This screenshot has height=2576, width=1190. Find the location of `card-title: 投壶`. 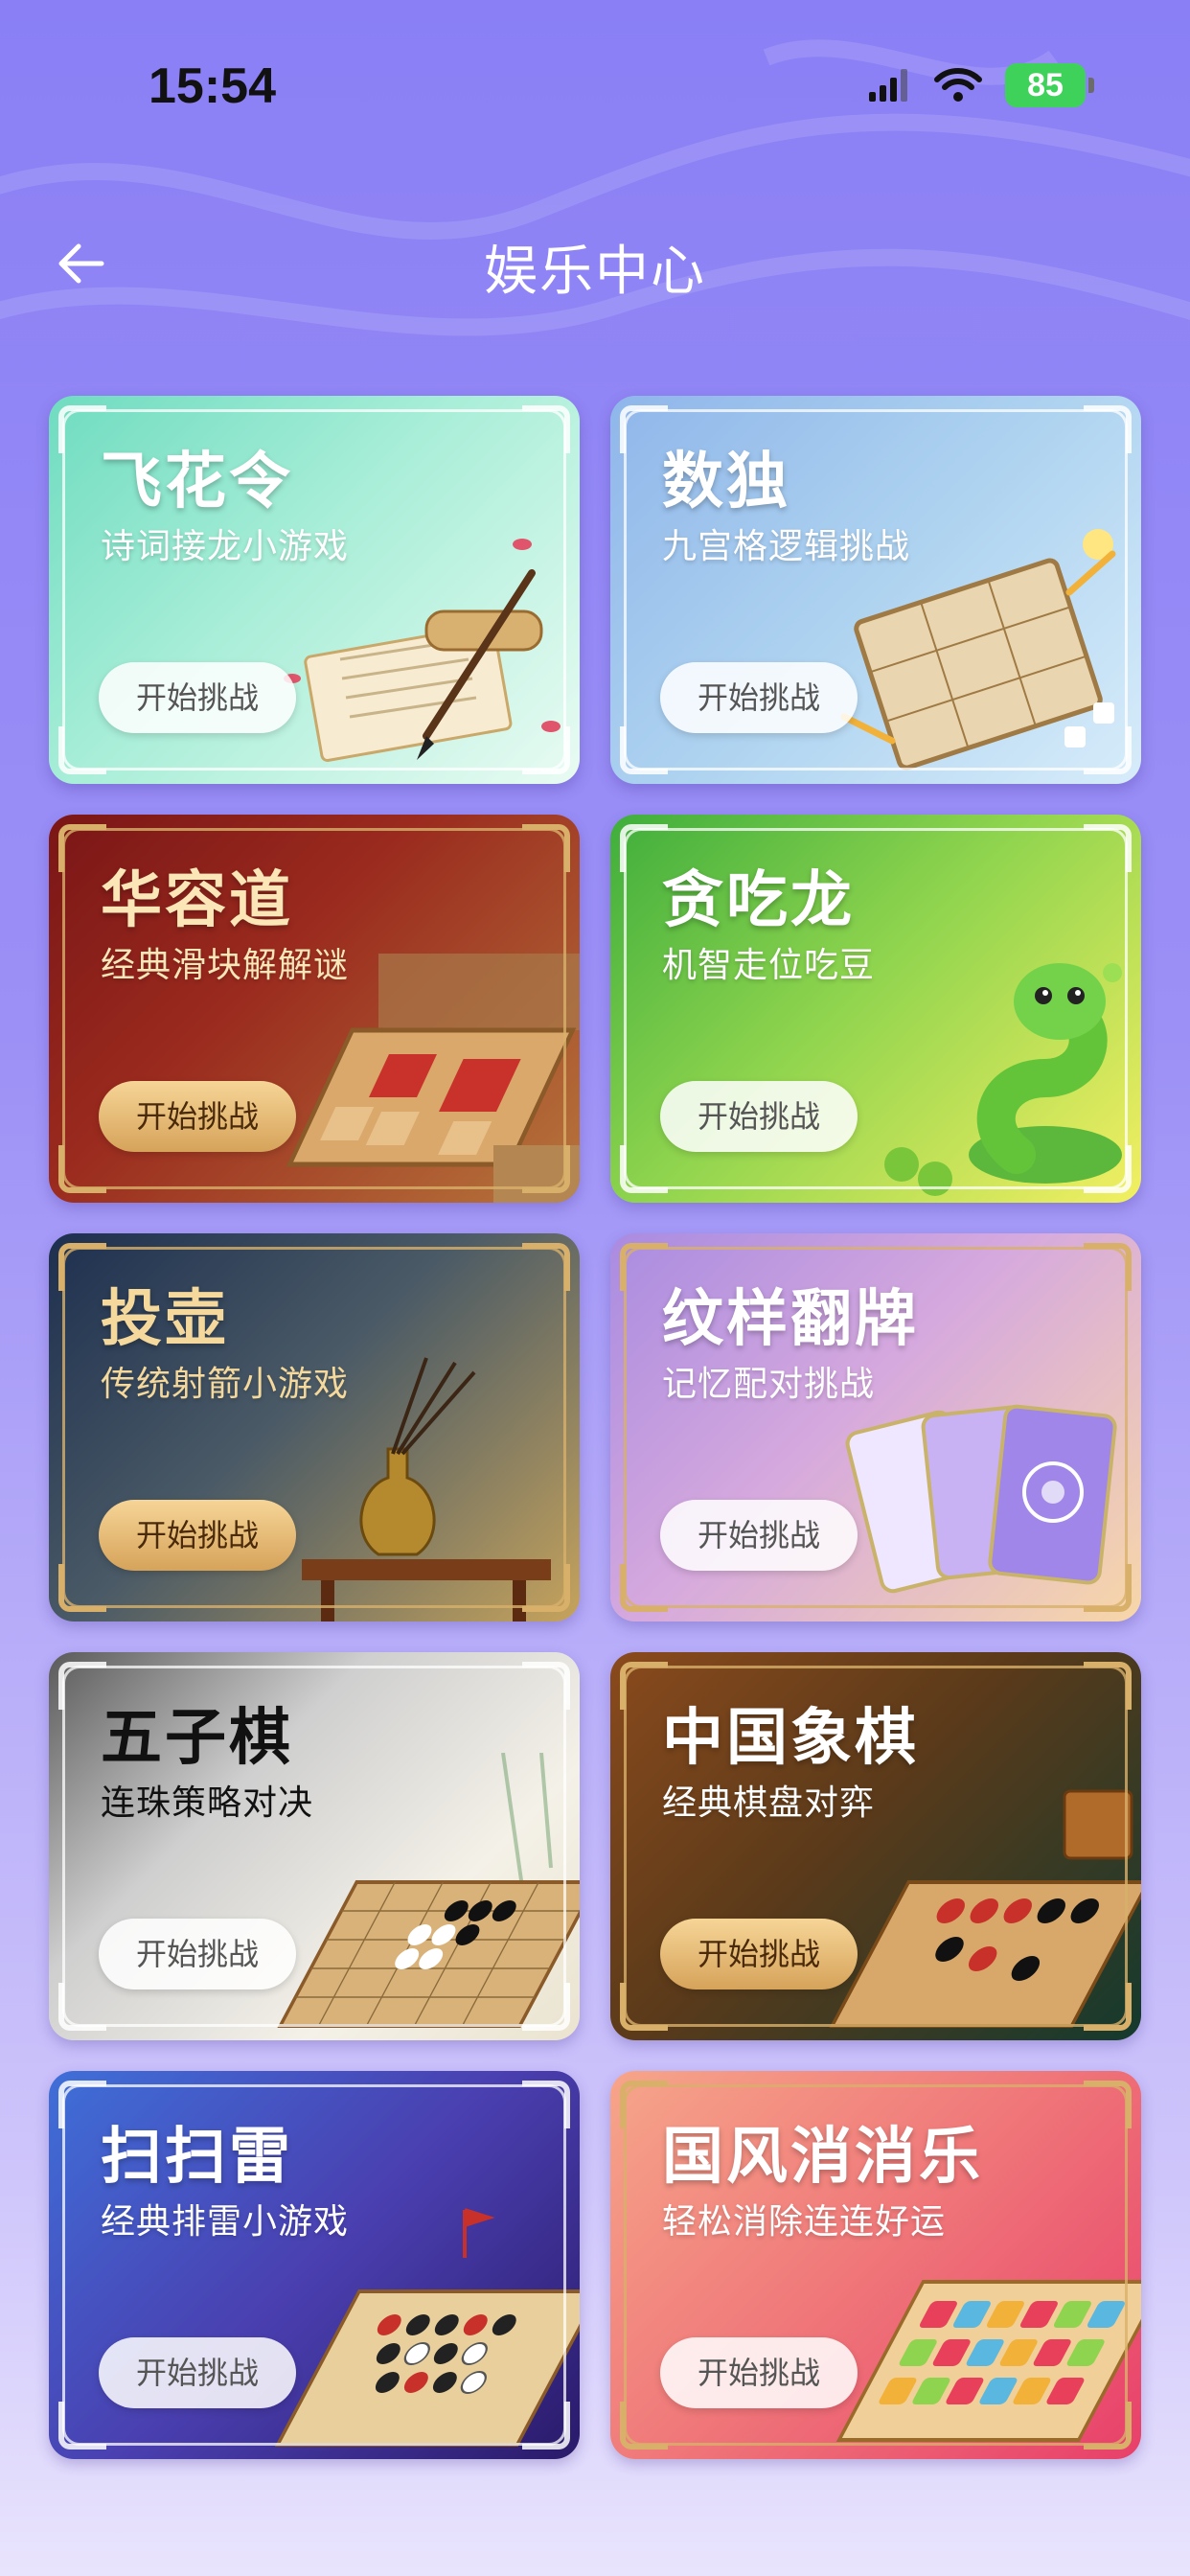

card-title: 投壶 is located at coordinates (165, 1319).